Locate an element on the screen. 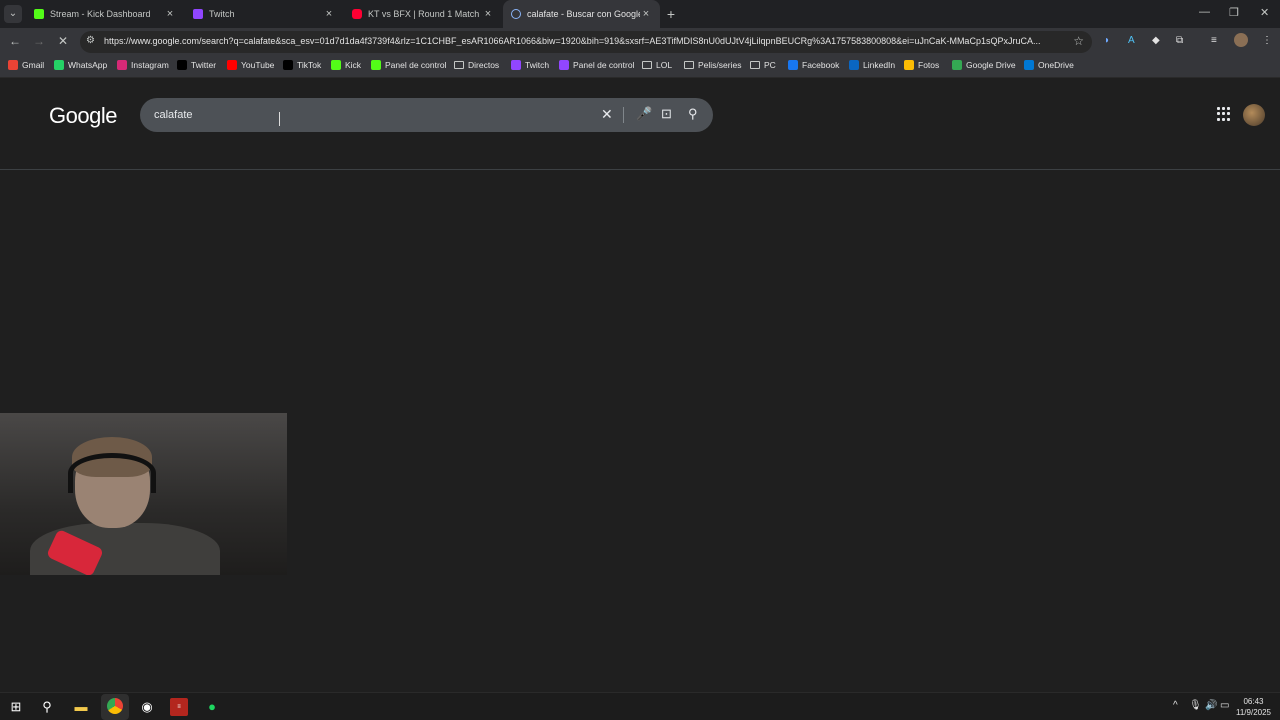 This screenshot has width=1280, height=720. voice-search-icon: 🎤 is located at coordinates (644, 114).